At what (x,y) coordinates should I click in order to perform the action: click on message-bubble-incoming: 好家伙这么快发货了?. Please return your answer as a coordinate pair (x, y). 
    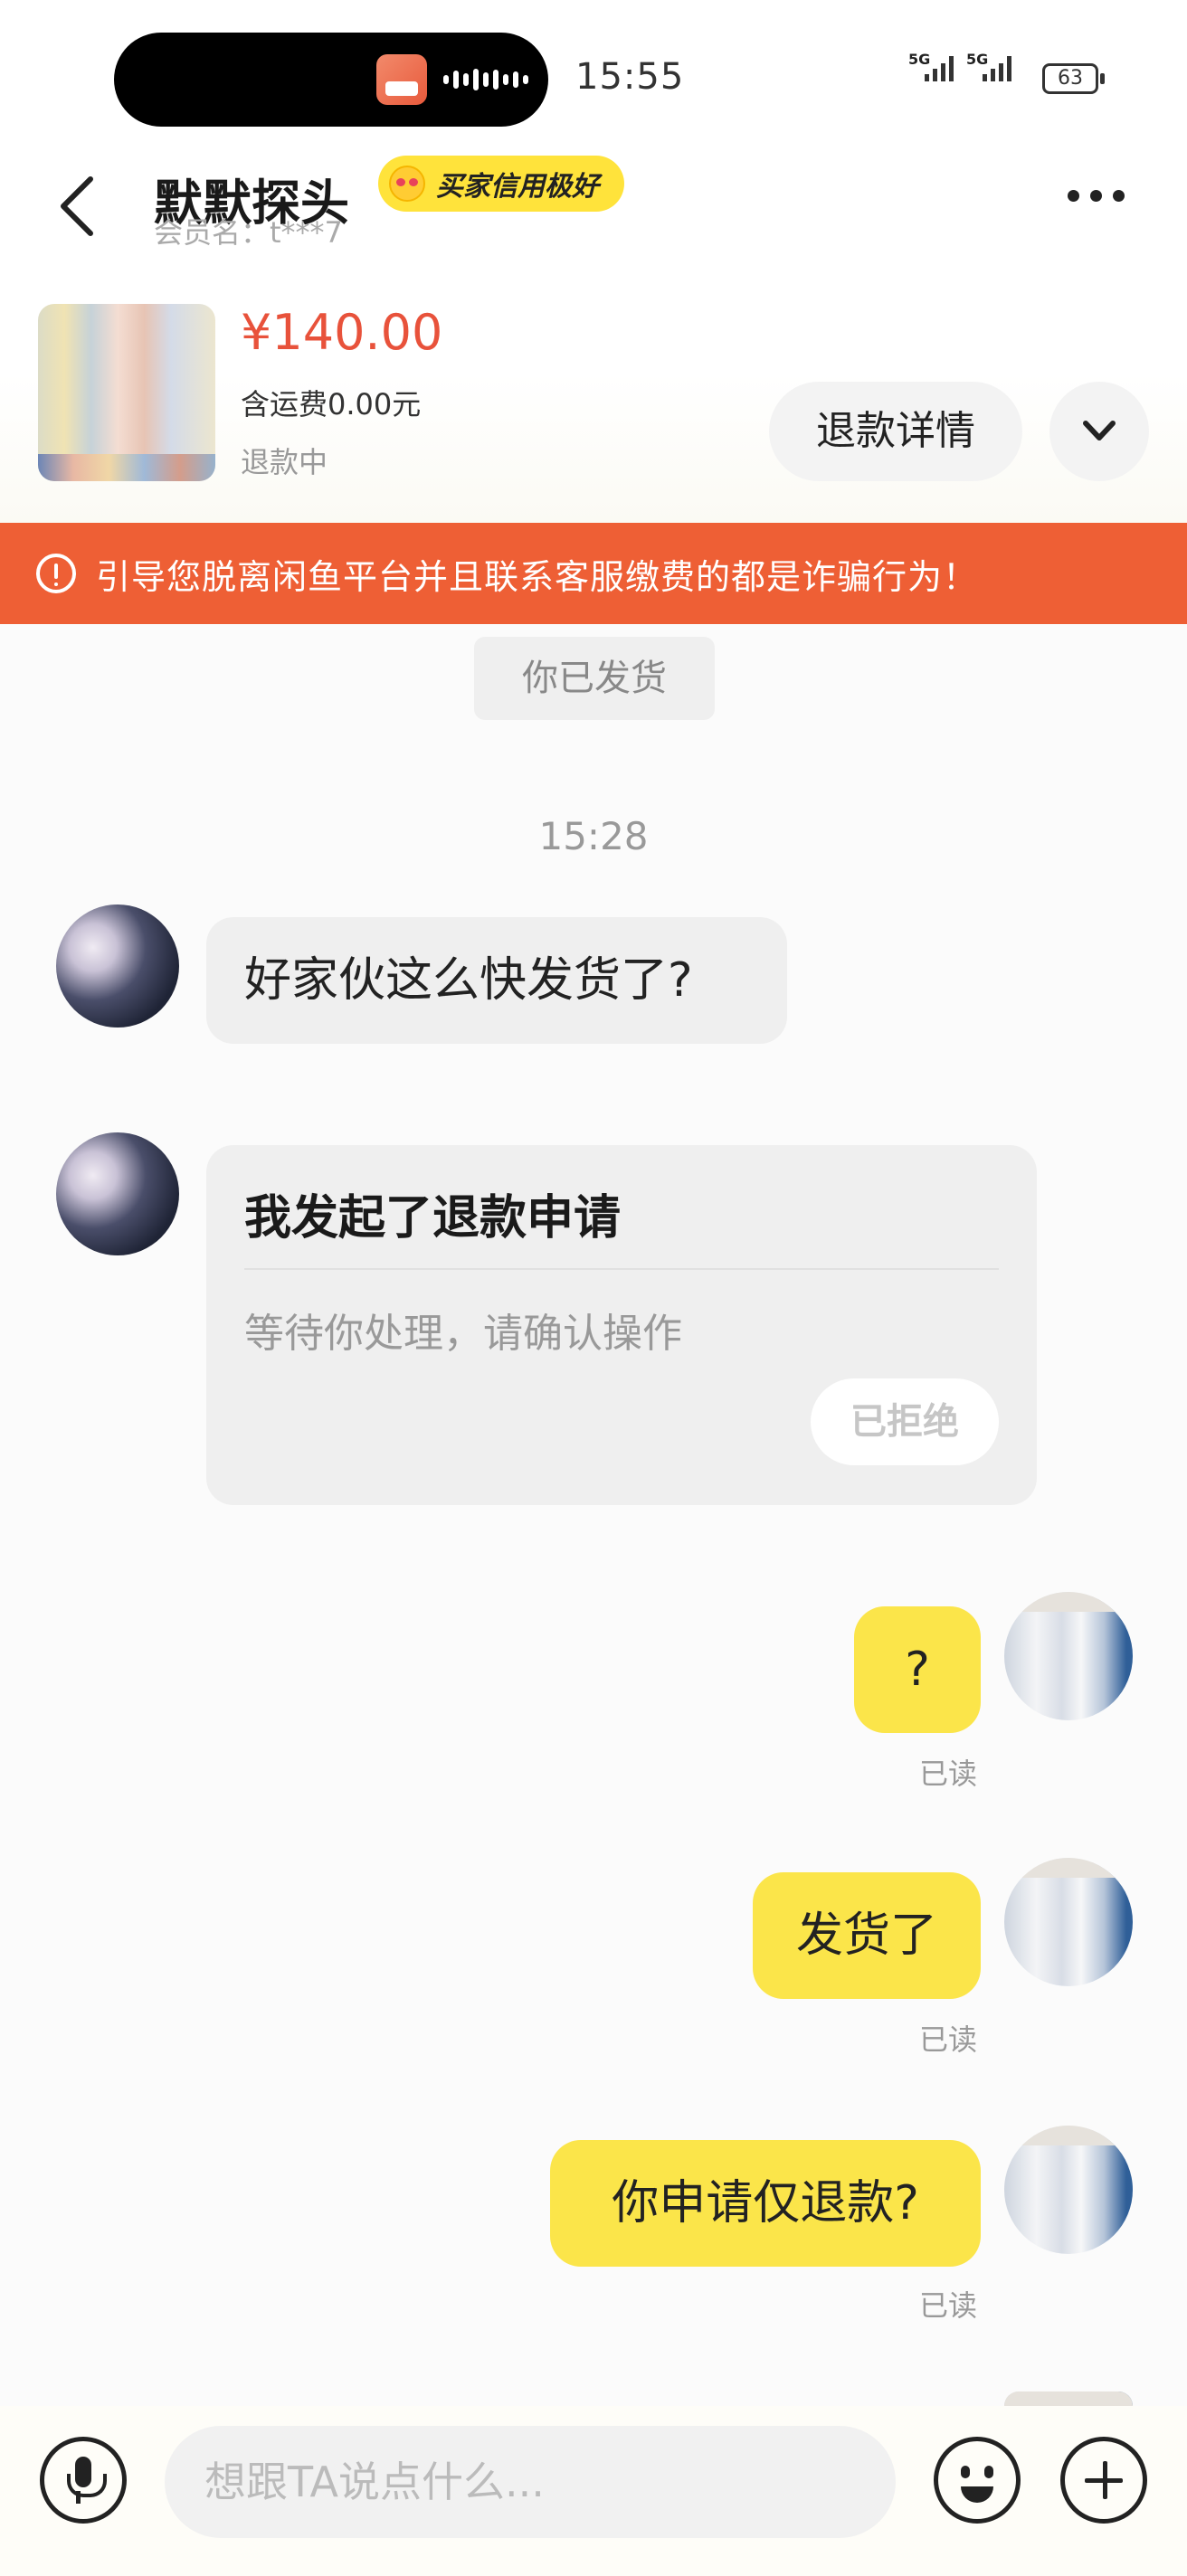
    Looking at the image, I should click on (496, 980).